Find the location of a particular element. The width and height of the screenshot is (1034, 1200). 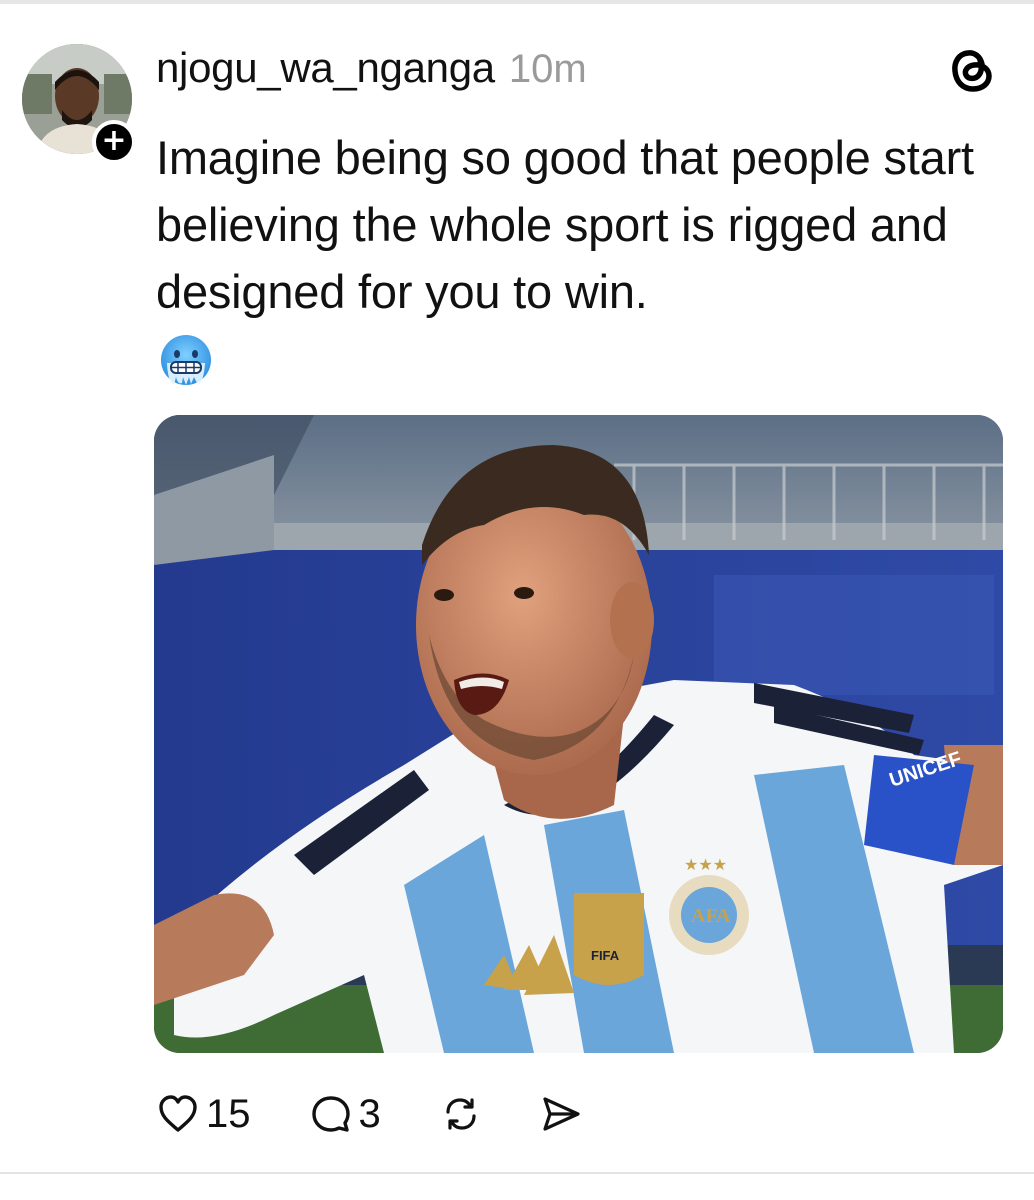

repost-icon is located at coordinates (461, 1114).